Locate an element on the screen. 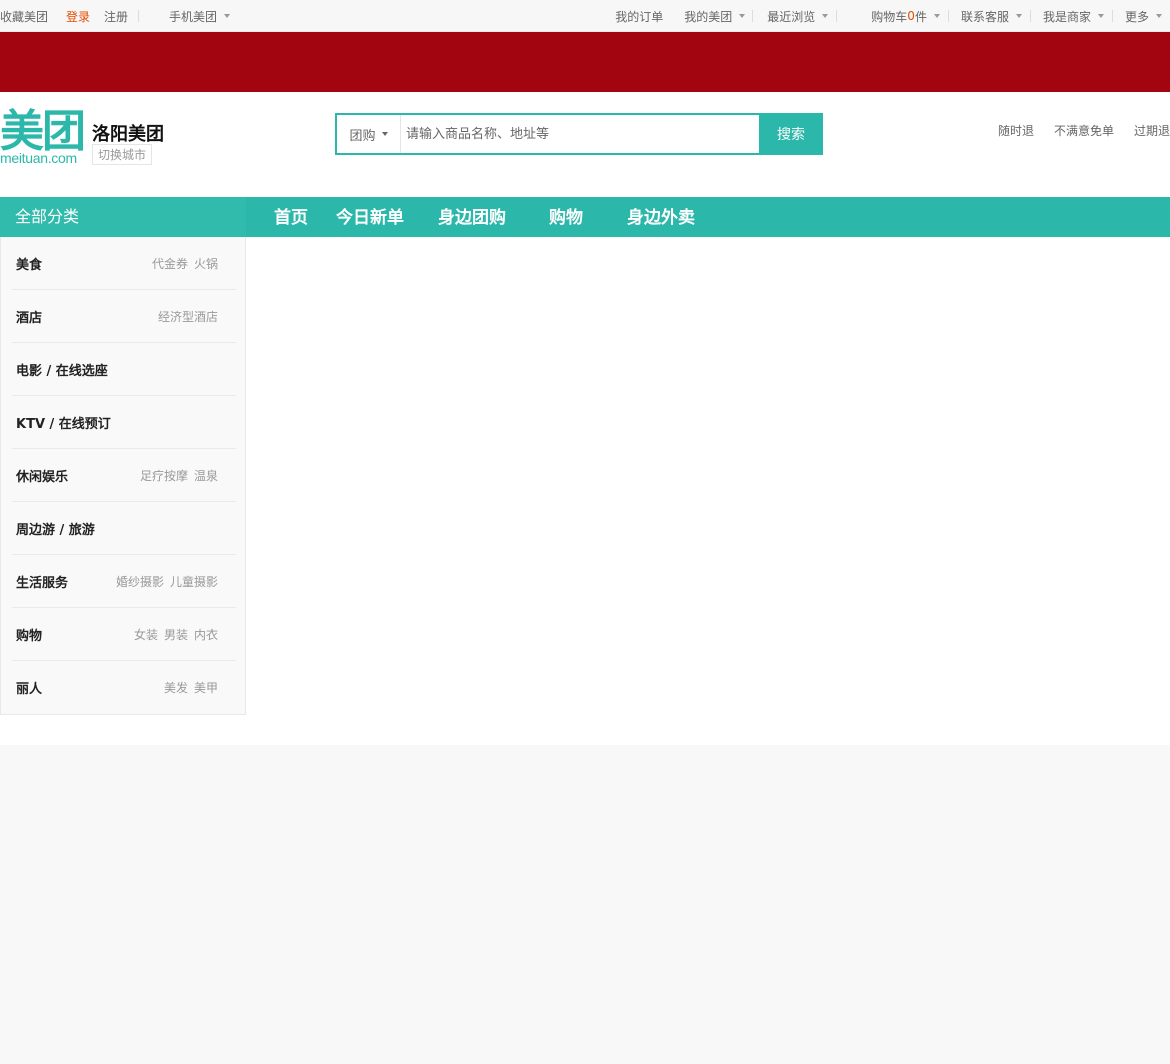 This screenshot has width=1170, height=1064. subcategory-link: 男装 is located at coordinates (176, 634).